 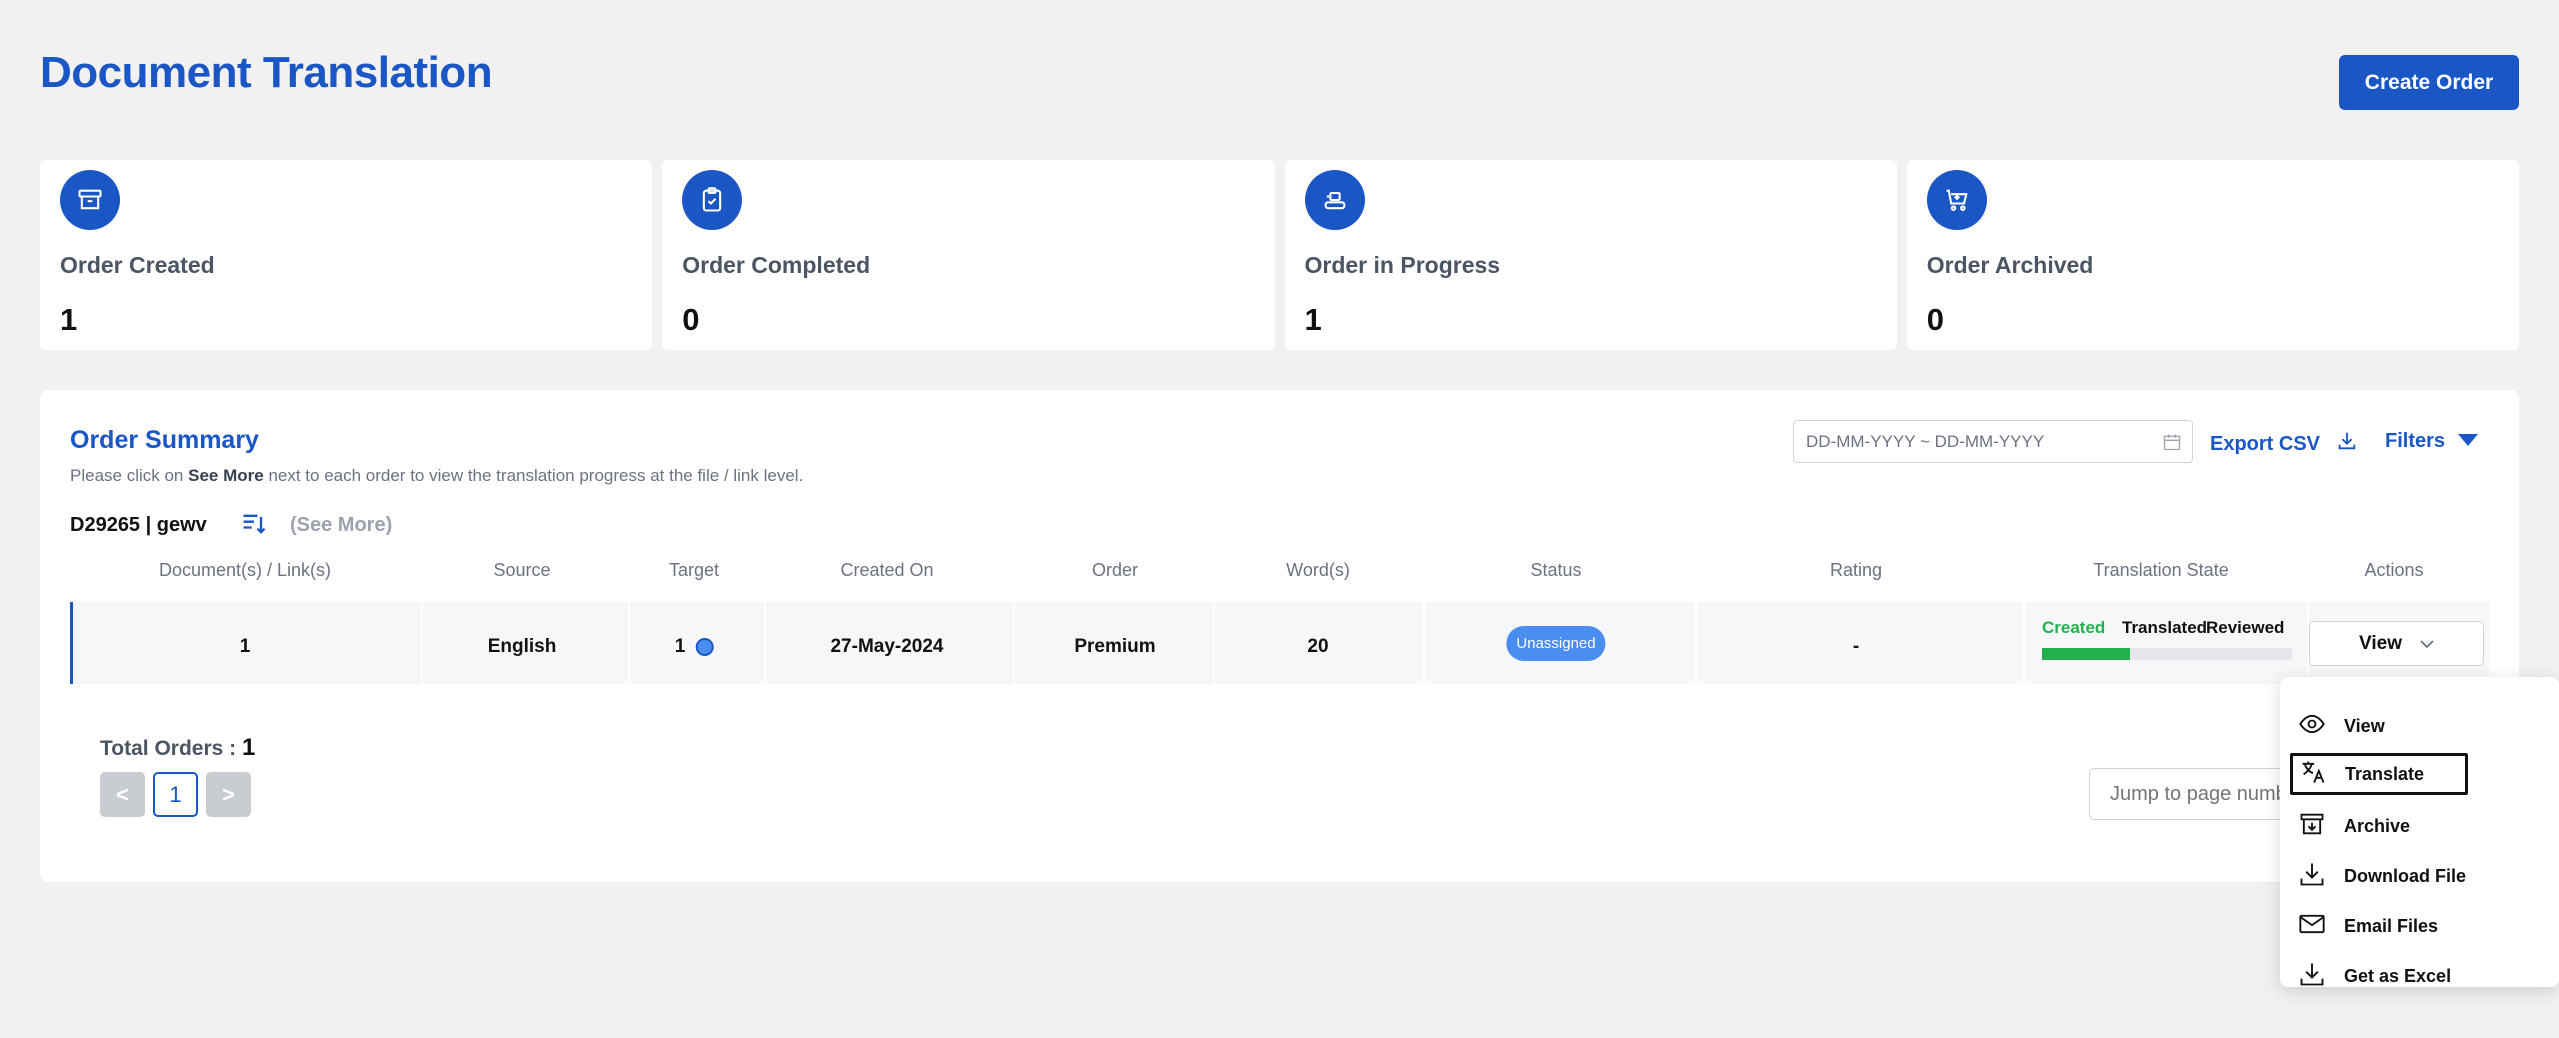 I want to click on translation-progress-fill, so click(x=2086, y=654).